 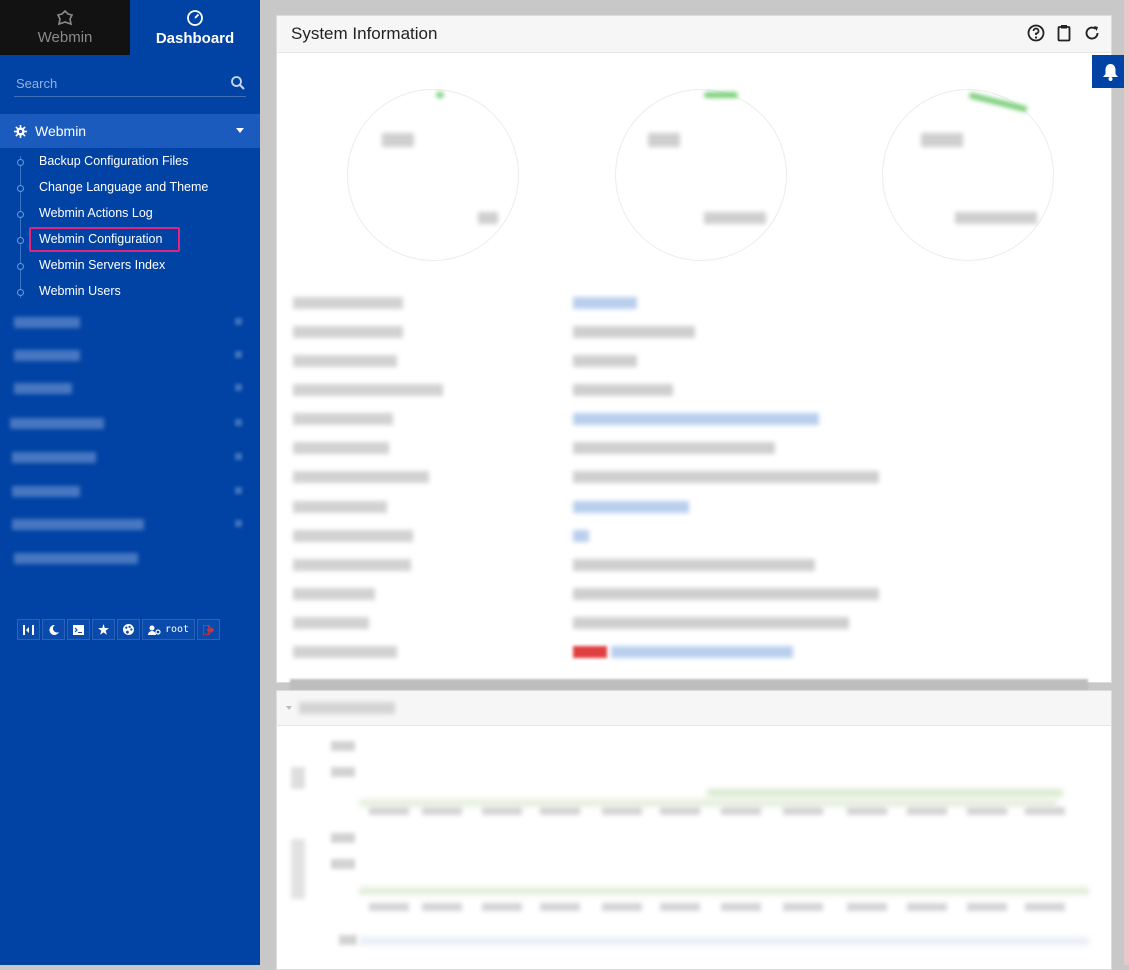 What do you see at coordinates (20, 227) in the screenshot?
I see `submenu-tree-line` at bounding box center [20, 227].